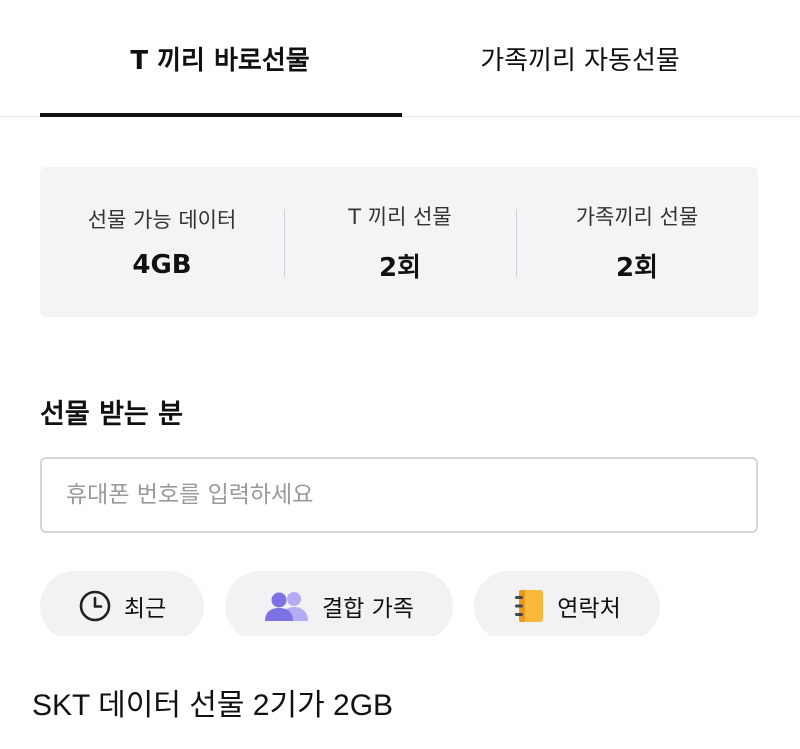 The image size is (800, 749). What do you see at coordinates (637, 216) in the screenshot?
I see `summary-label: 가족끼리 선물` at bounding box center [637, 216].